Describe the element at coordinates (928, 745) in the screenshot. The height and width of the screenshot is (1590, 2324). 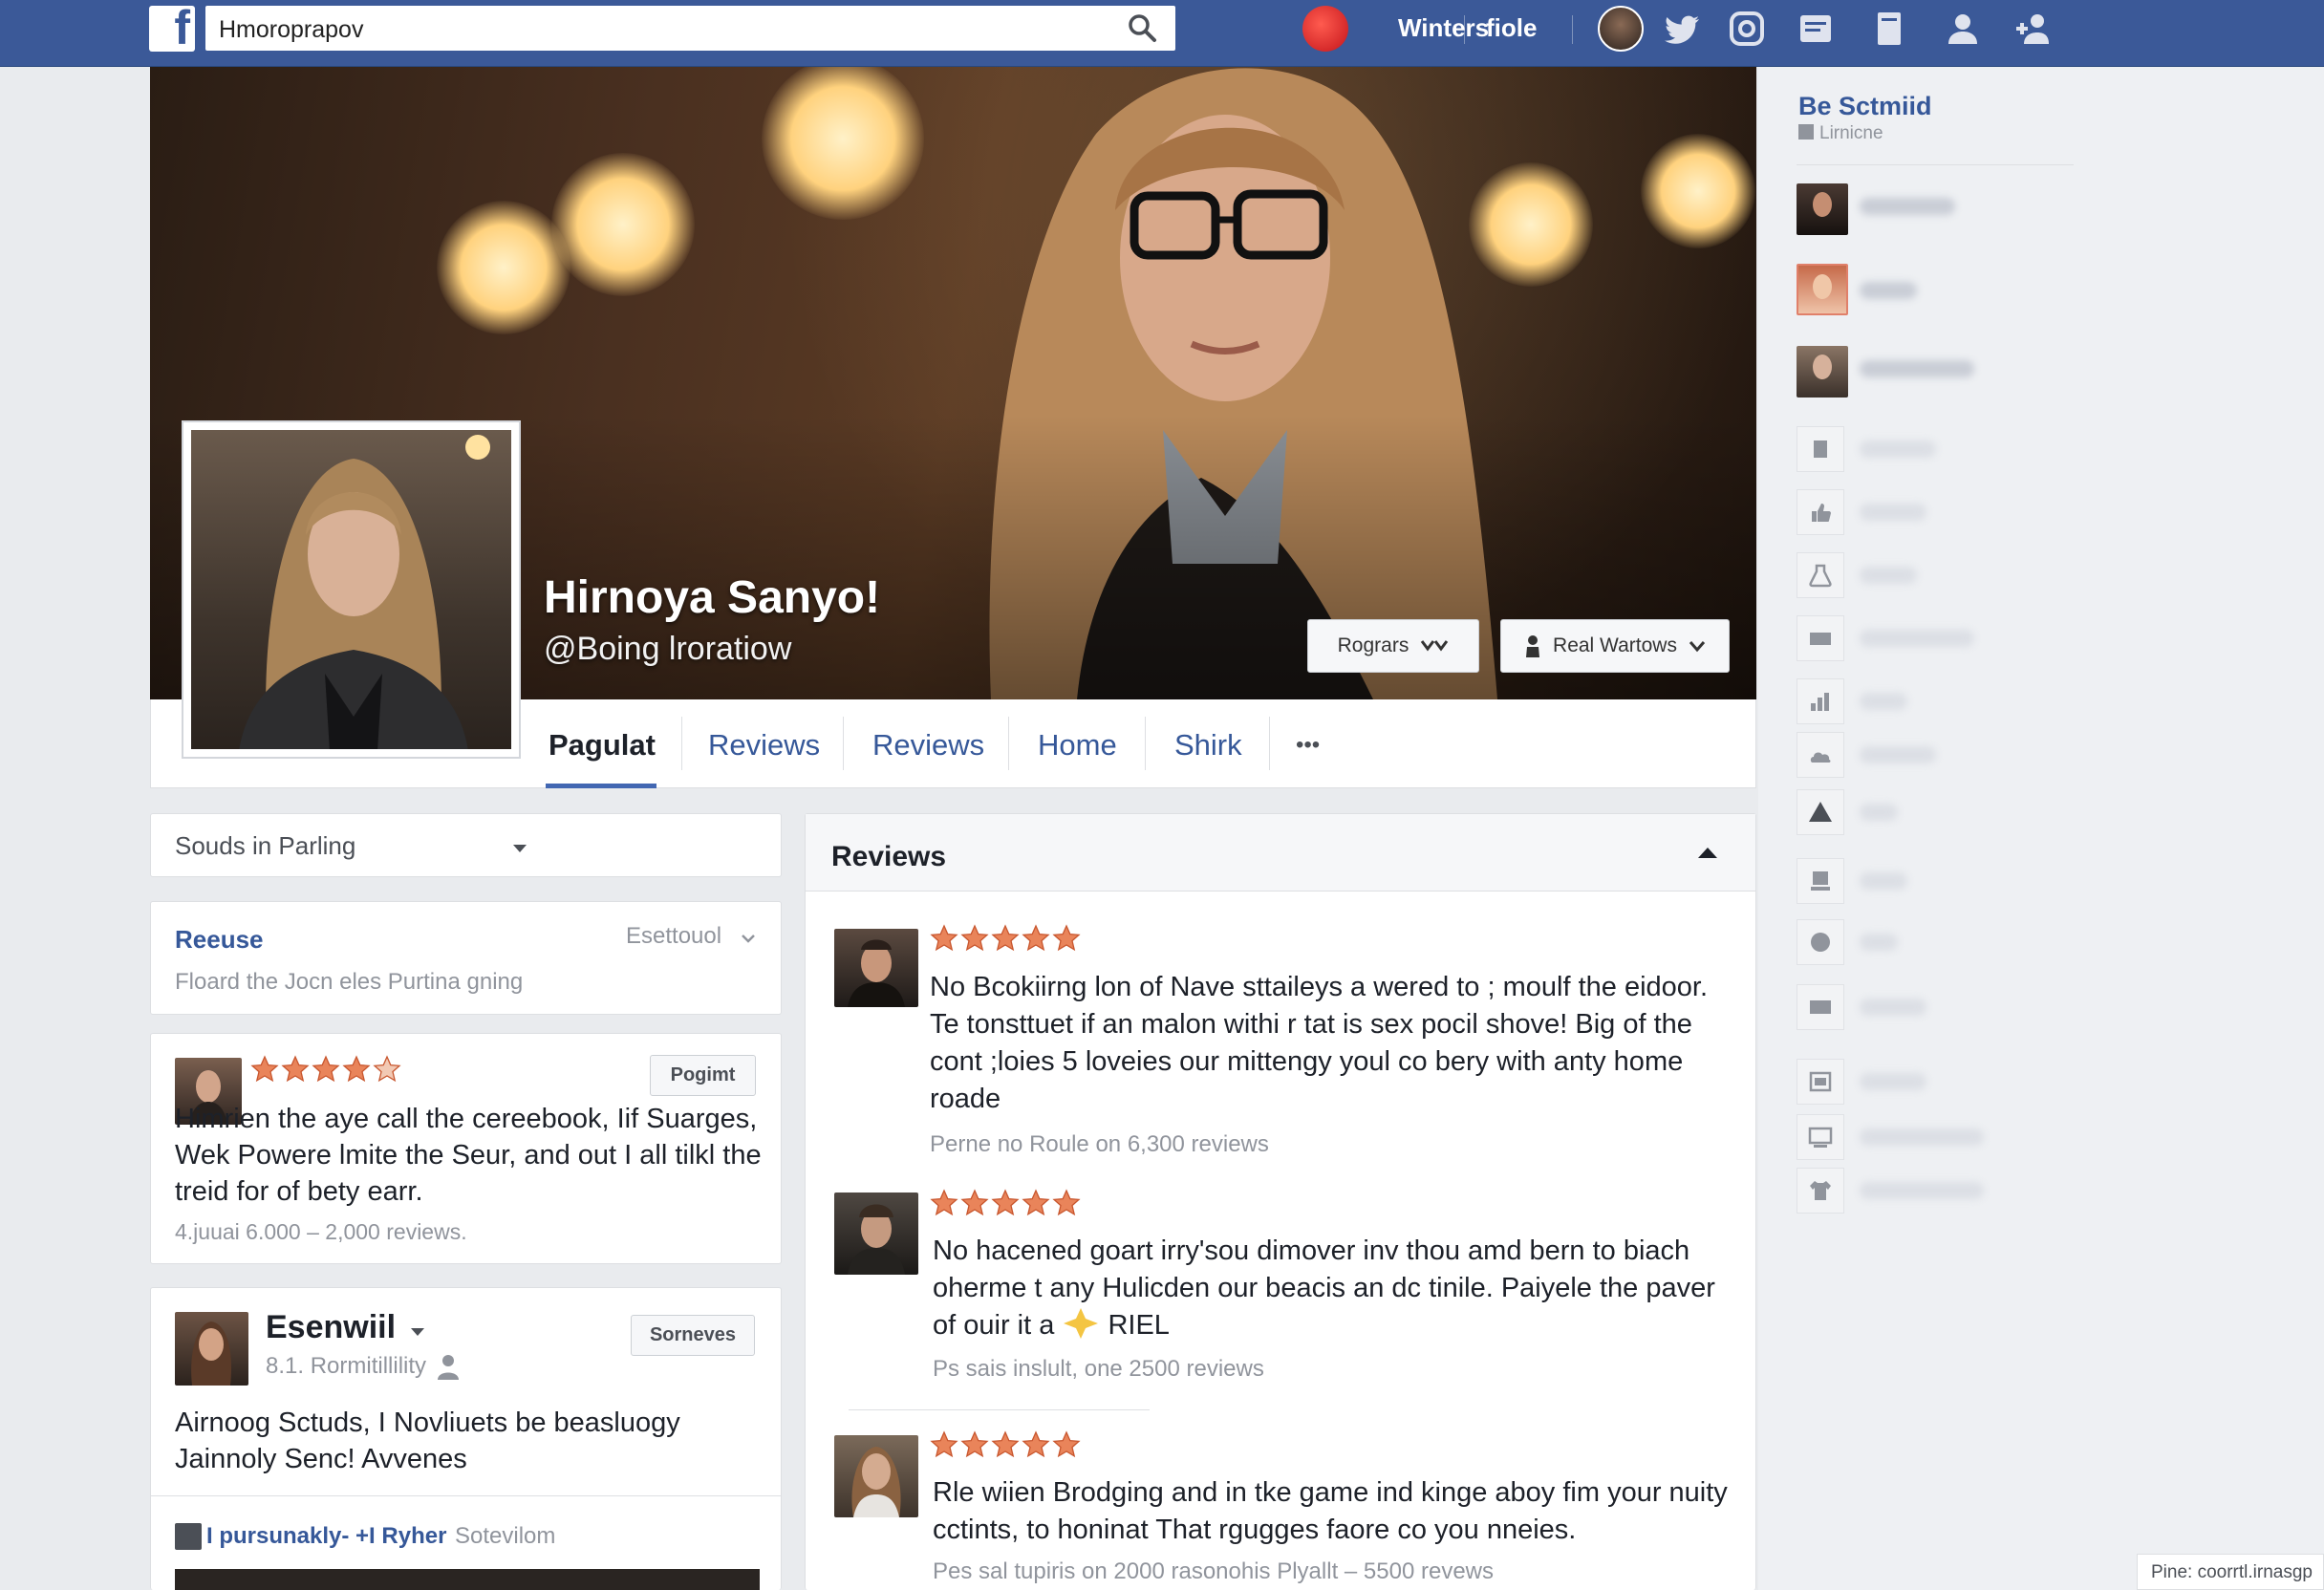
I see `tab-reviews-2: Reviews` at that location.